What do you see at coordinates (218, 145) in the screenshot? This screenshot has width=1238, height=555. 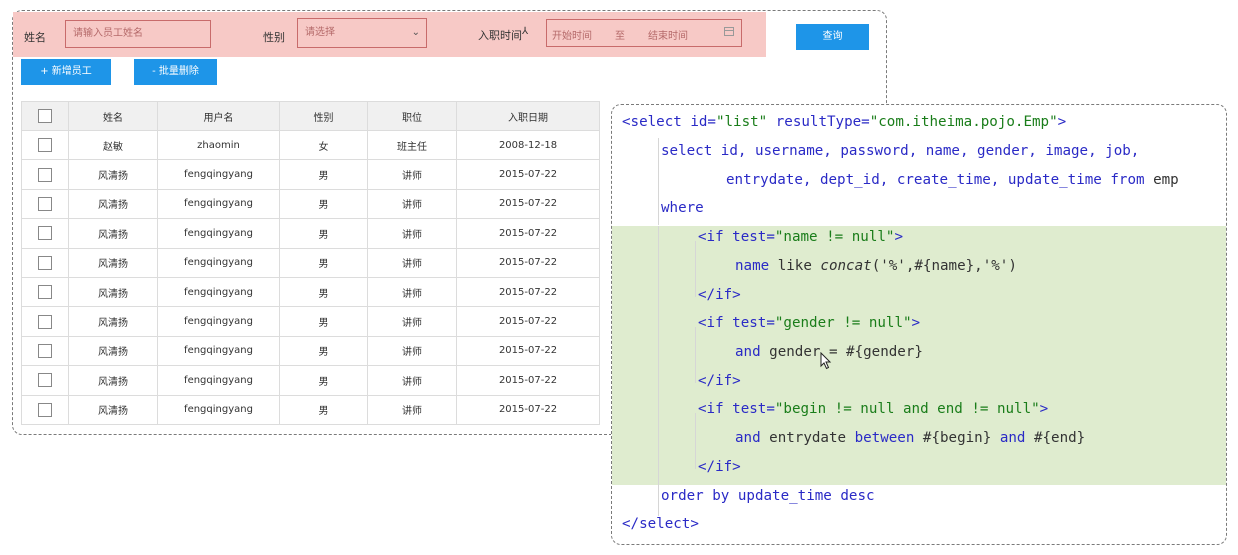 I see `cell-username: zhaomin` at bounding box center [218, 145].